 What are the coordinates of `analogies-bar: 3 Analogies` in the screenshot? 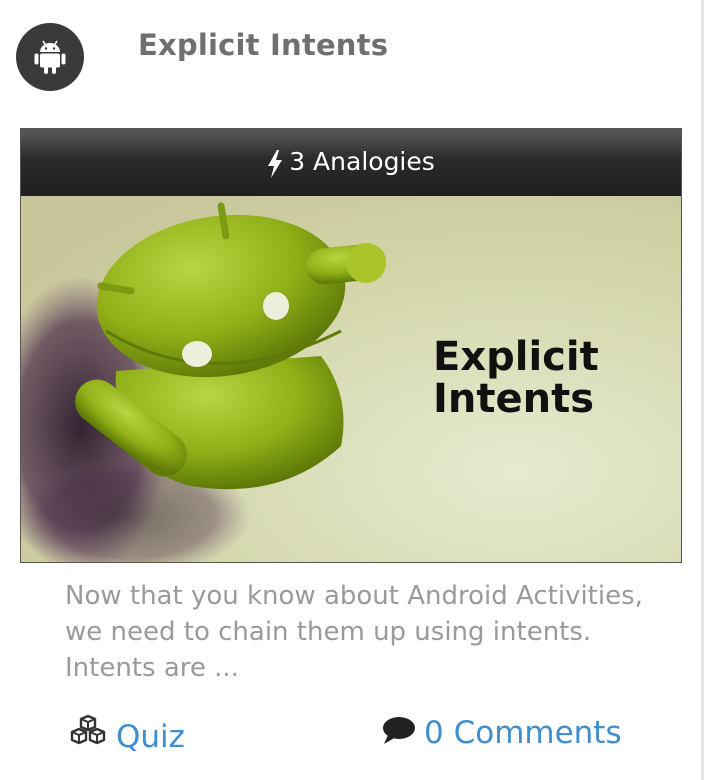 It's located at (351, 162).